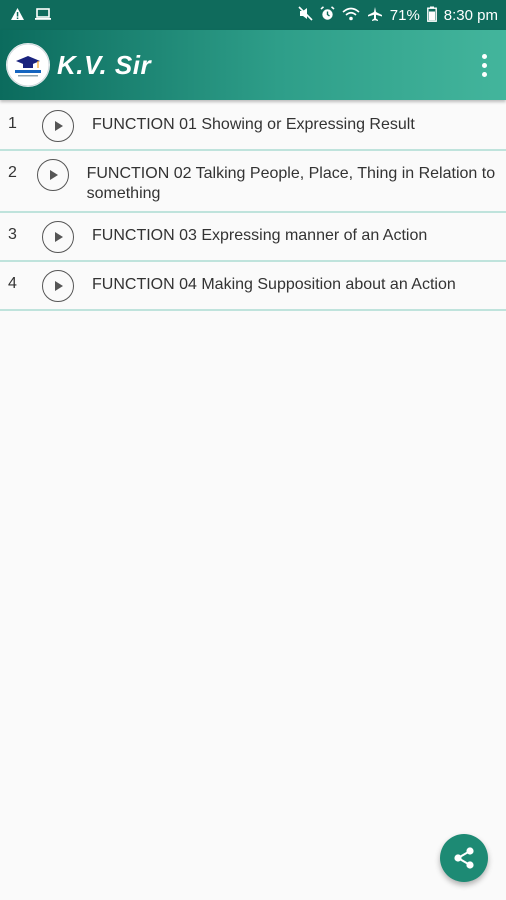  I want to click on airplane-icon, so click(375, 15).